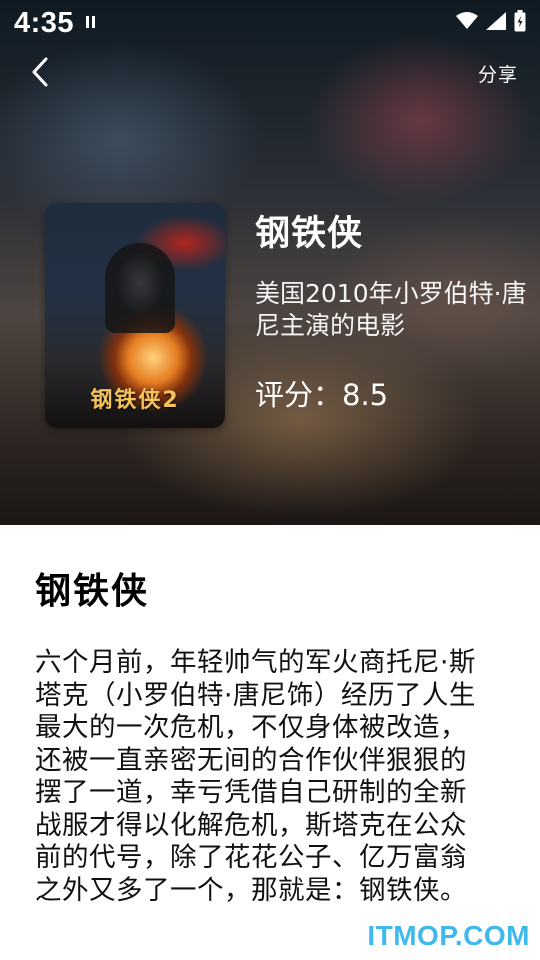 This screenshot has height=960, width=540. Describe the element at coordinates (448, 935) in the screenshot. I see `watermark: ITMOP.COM` at that location.